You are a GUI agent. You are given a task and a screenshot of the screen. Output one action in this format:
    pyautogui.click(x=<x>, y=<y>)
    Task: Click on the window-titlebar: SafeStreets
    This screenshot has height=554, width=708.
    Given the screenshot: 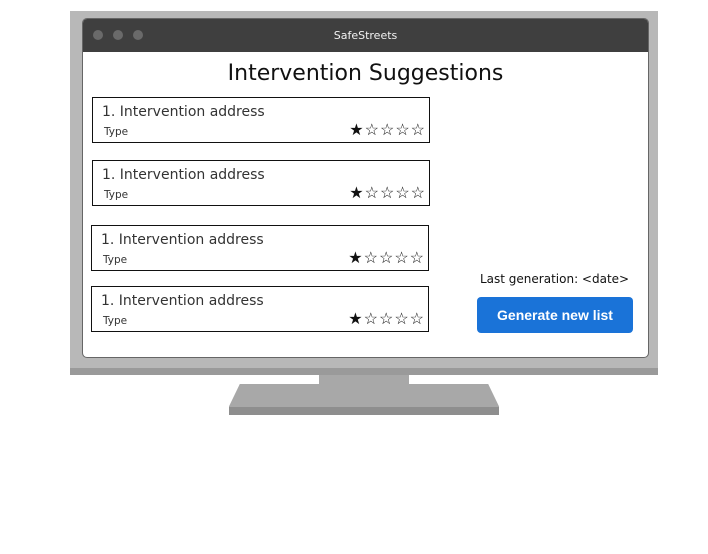 What is the action you would take?
    pyautogui.click(x=365, y=35)
    